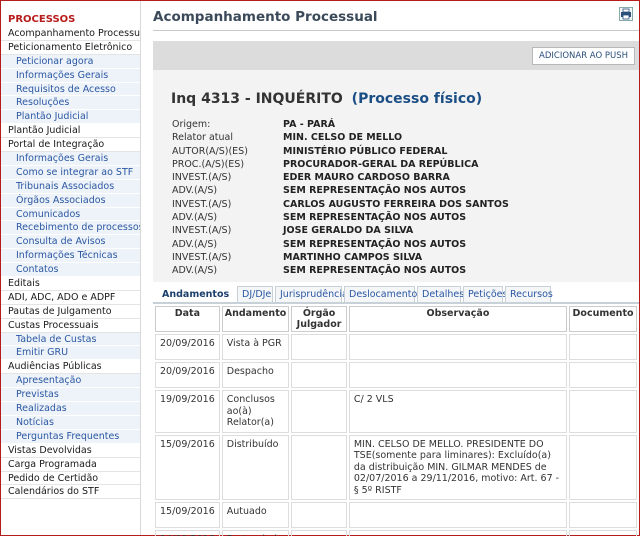  Describe the element at coordinates (340, 190) in the screenshot. I see `party-row: ADV.(A/S) SEM REPRESENTAÇÃO NOS AUTOS` at that location.